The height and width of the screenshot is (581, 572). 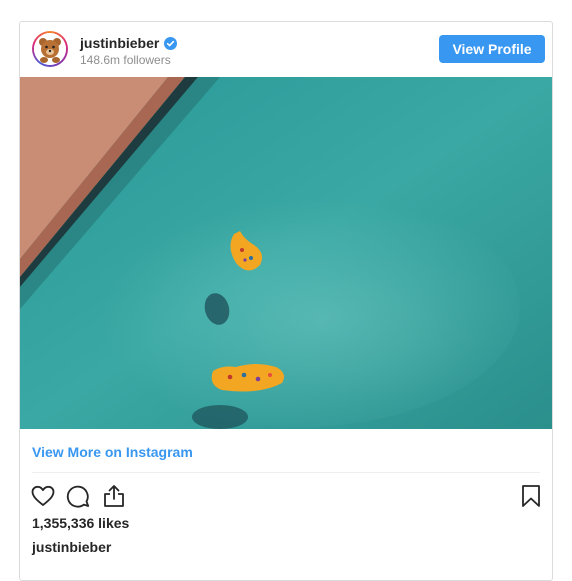 I want to click on comment-icon, so click(x=78, y=496).